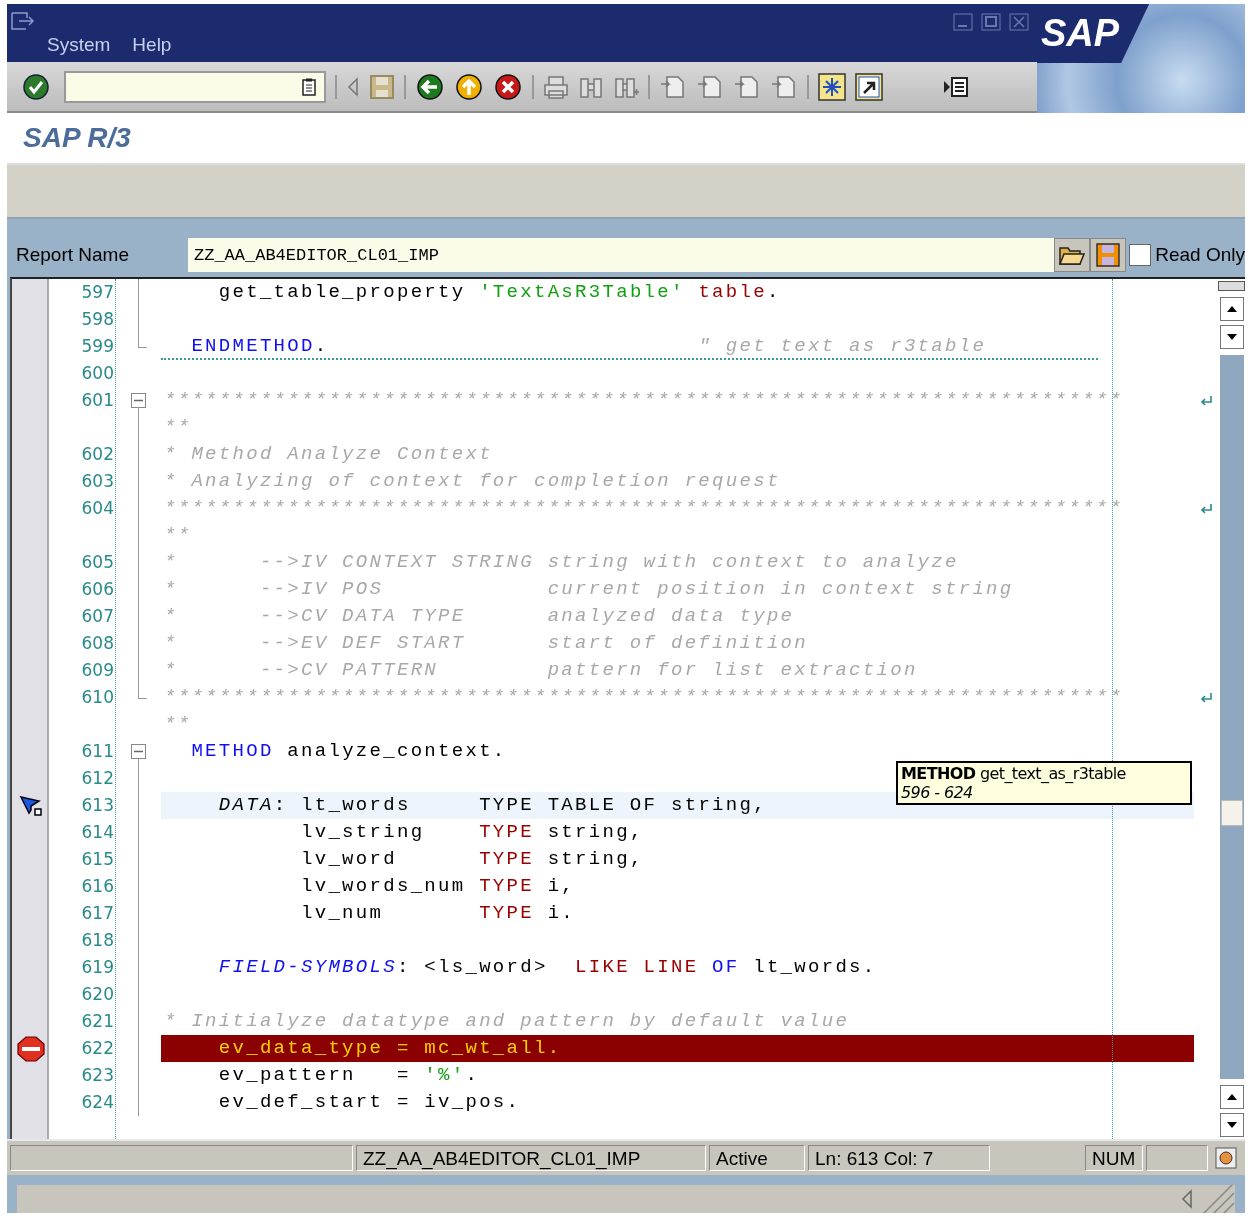 The width and height of the screenshot is (1255, 1216). I want to click on line-number: 611, so click(97, 751).